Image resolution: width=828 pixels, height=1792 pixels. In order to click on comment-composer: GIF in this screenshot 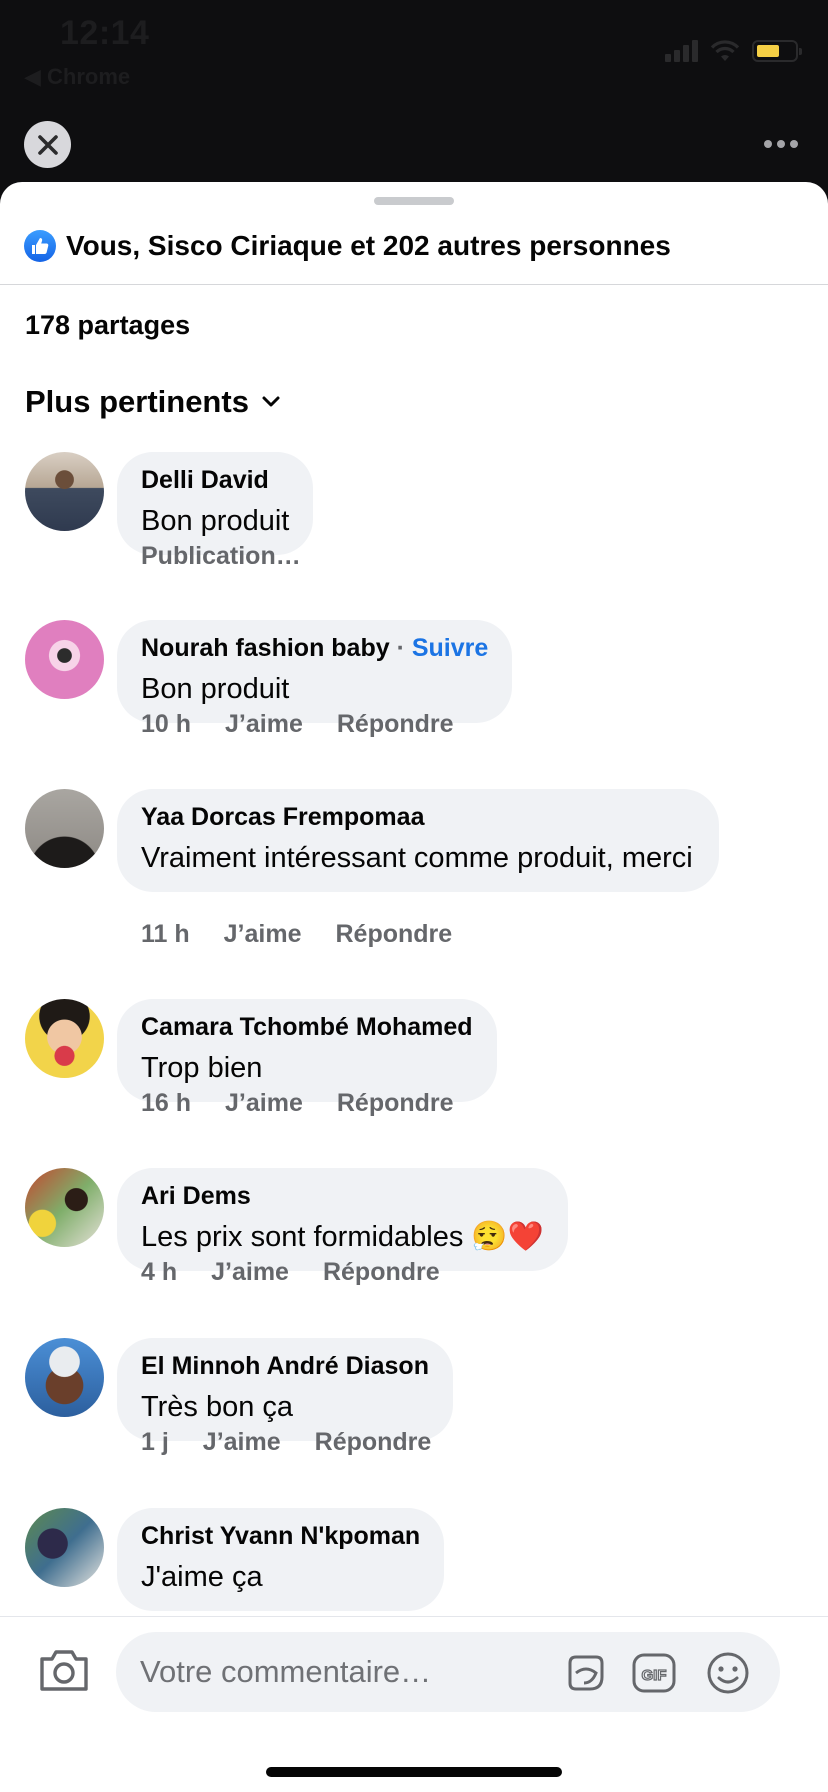, I will do `click(414, 1704)`.